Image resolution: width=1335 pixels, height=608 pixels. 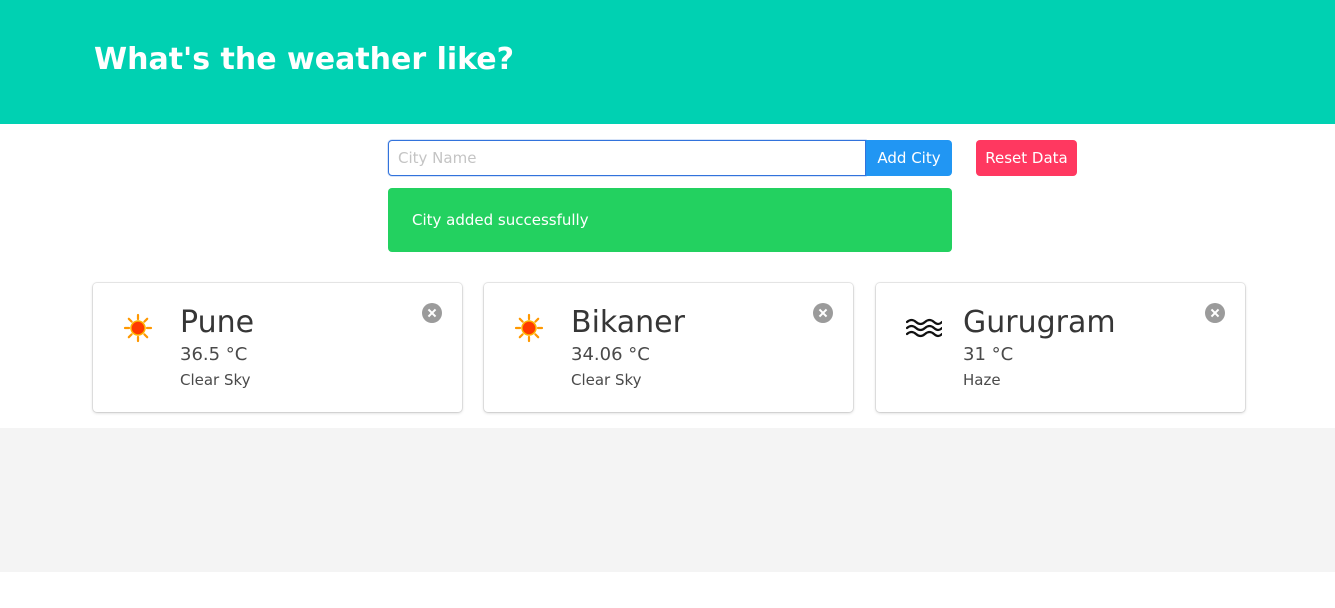 I want to click on city-name: Bikaner, so click(x=628, y=322).